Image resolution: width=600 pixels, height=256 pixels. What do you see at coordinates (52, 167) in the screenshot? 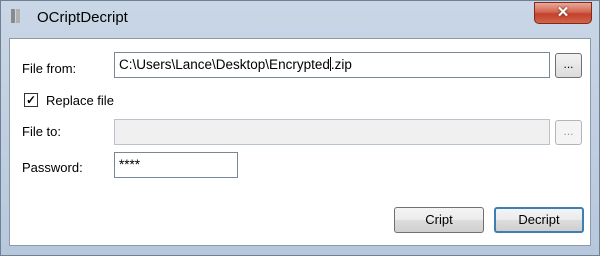
I see `password-label: Password:` at bounding box center [52, 167].